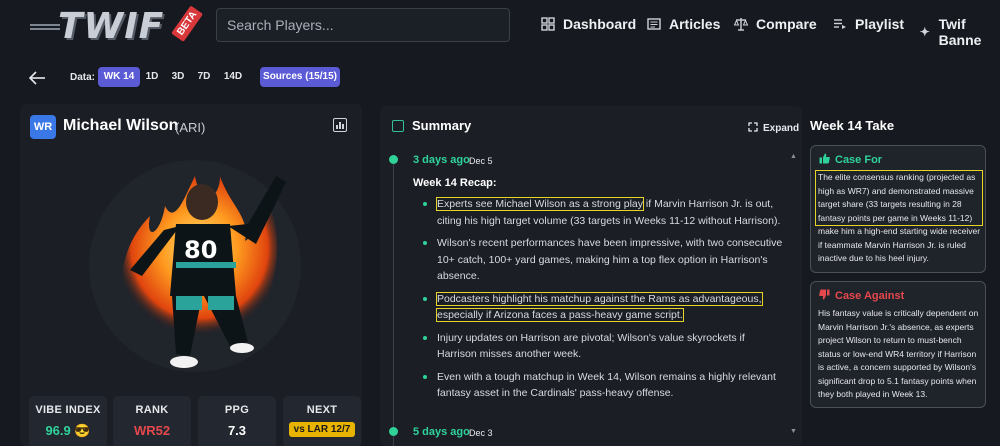 This screenshot has height=446, width=1000. What do you see at coordinates (237, 421) in the screenshot?
I see `stat-ppg: PPG 7.3` at bounding box center [237, 421].